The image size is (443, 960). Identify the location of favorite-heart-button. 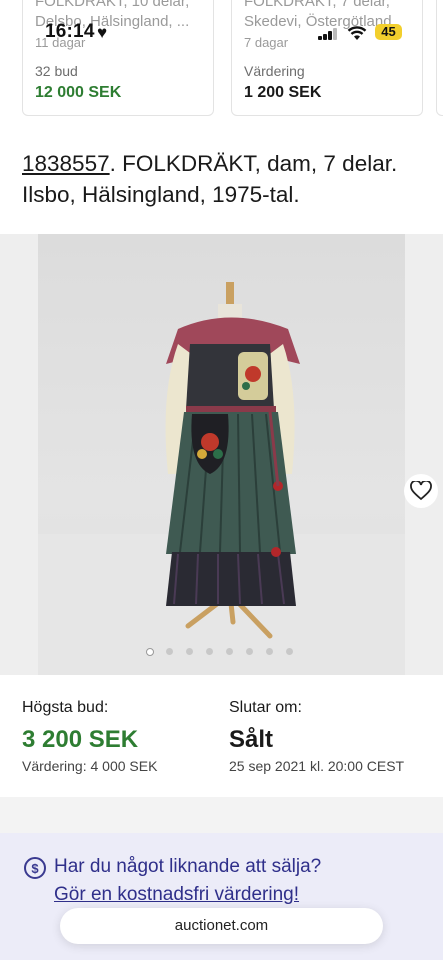
(421, 491).